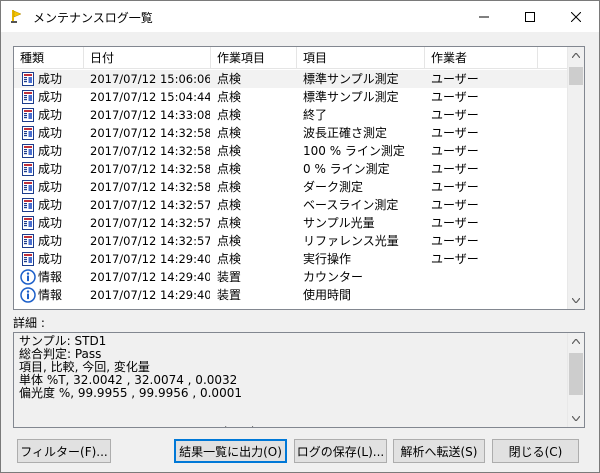 The image size is (600, 473). Describe the element at coordinates (530, 16) in the screenshot. I see `maximize-button` at that location.